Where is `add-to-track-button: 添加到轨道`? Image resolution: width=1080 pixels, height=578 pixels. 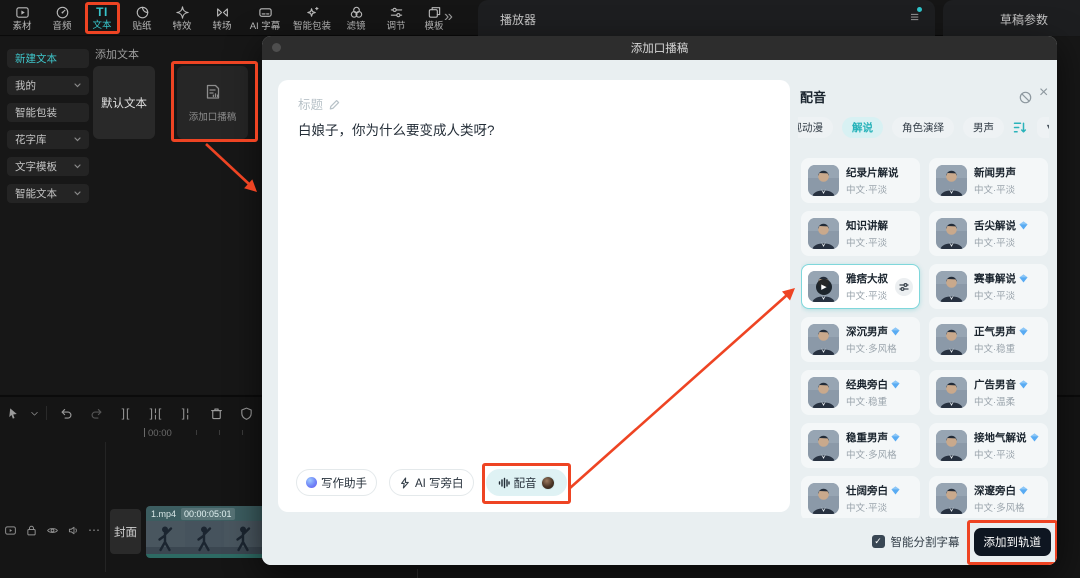 add-to-track-button: 添加到轨道 is located at coordinates (1011, 542).